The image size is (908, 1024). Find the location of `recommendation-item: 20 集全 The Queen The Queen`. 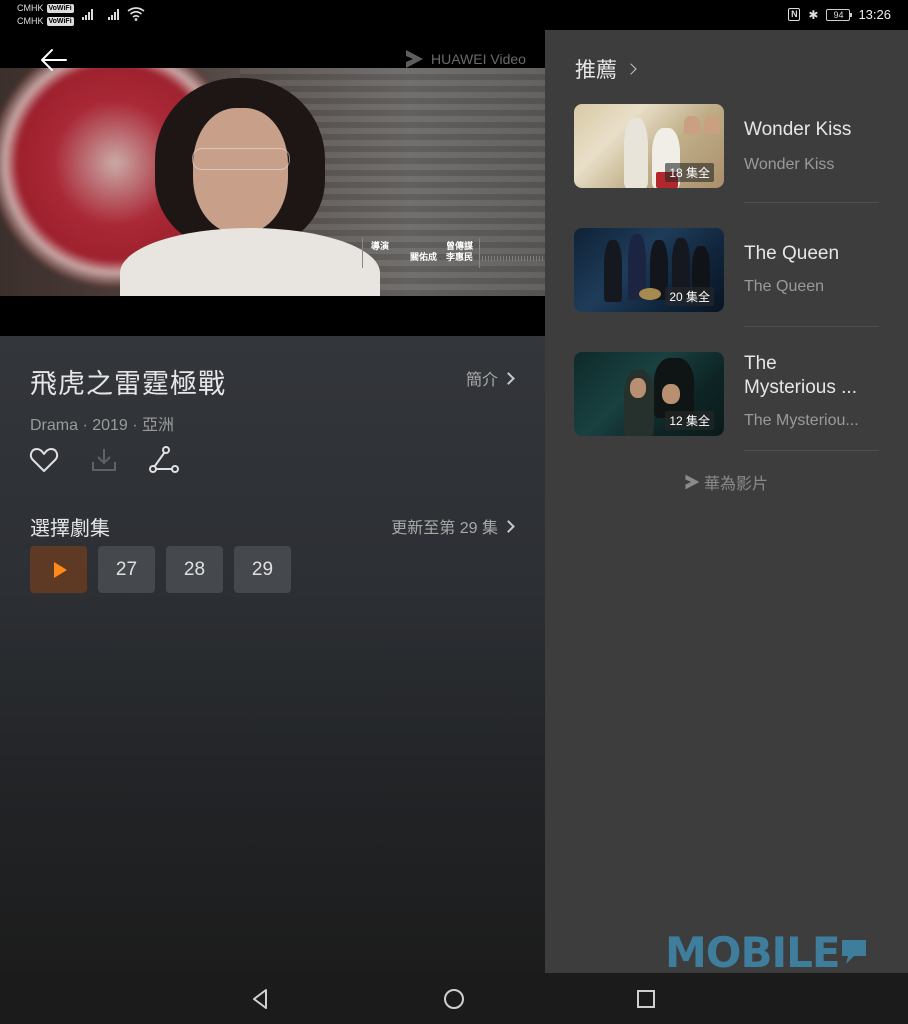

recommendation-item: 20 集全 The Queen The Queen is located at coordinates (729, 273).